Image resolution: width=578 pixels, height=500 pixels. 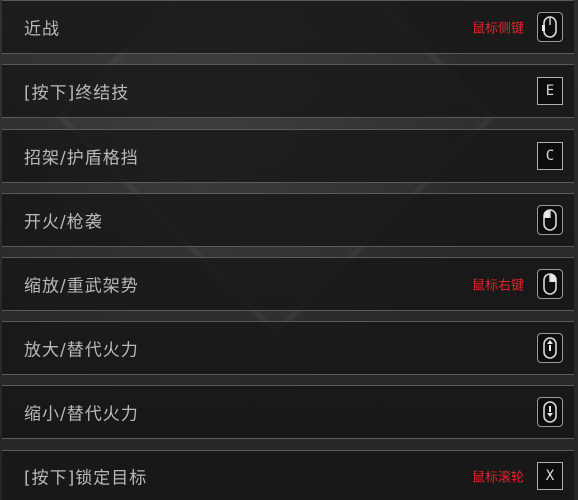 What do you see at coordinates (550, 348) in the screenshot?
I see `mouse-scroll-up-icon` at bounding box center [550, 348].